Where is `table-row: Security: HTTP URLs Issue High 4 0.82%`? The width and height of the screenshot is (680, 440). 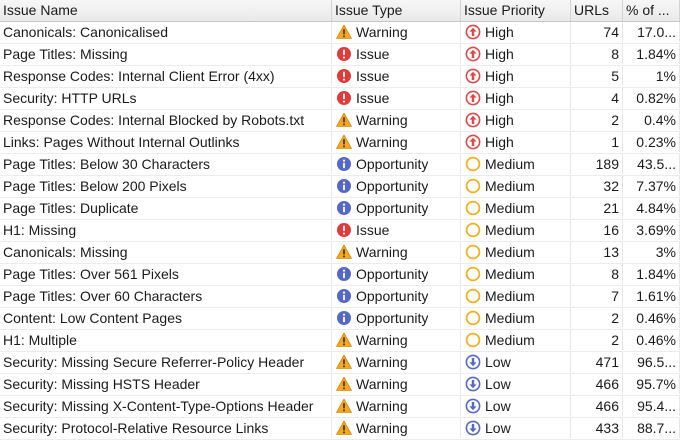 table-row: Security: HTTP URLs Issue High 4 0.82% is located at coordinates (340, 99).